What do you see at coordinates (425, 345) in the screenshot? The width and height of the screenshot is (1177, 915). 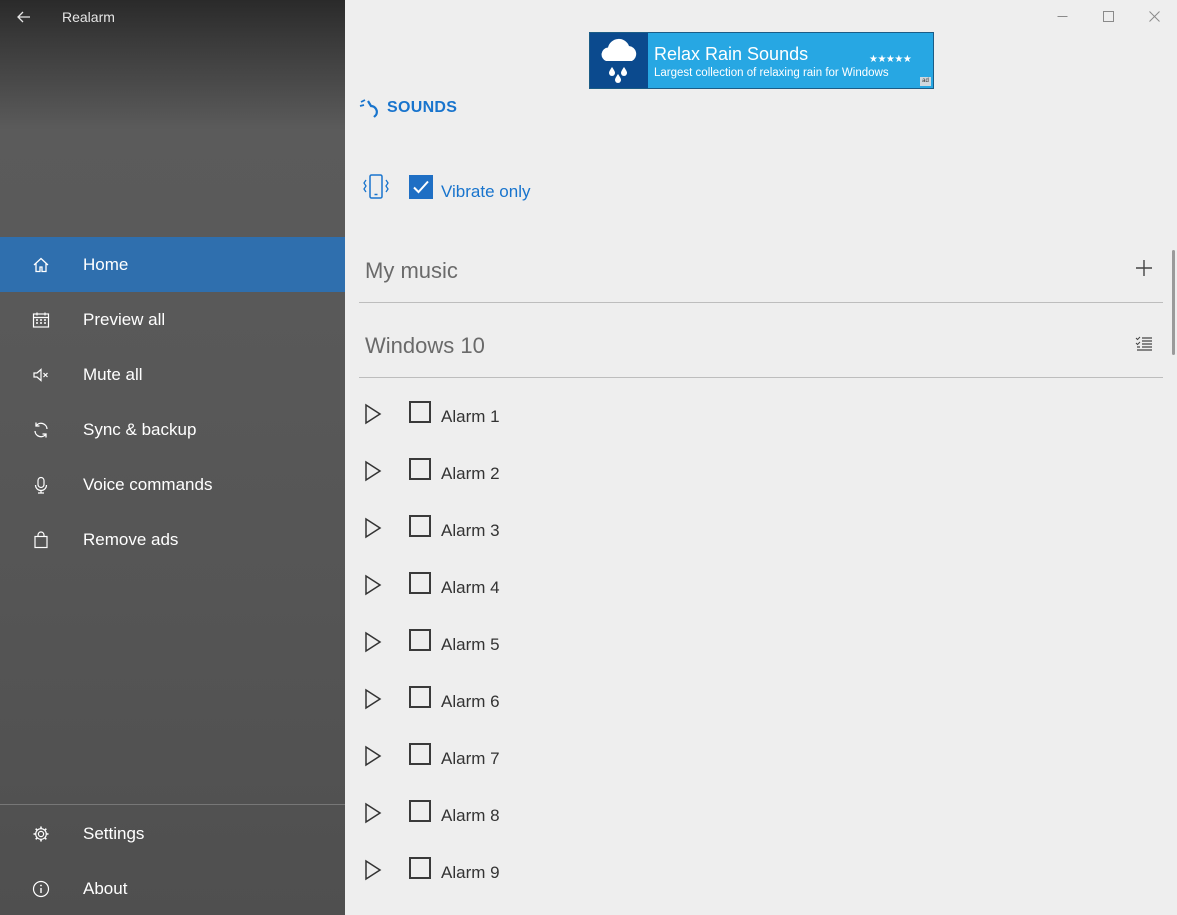 I see `section-title: Windows 10` at bounding box center [425, 345].